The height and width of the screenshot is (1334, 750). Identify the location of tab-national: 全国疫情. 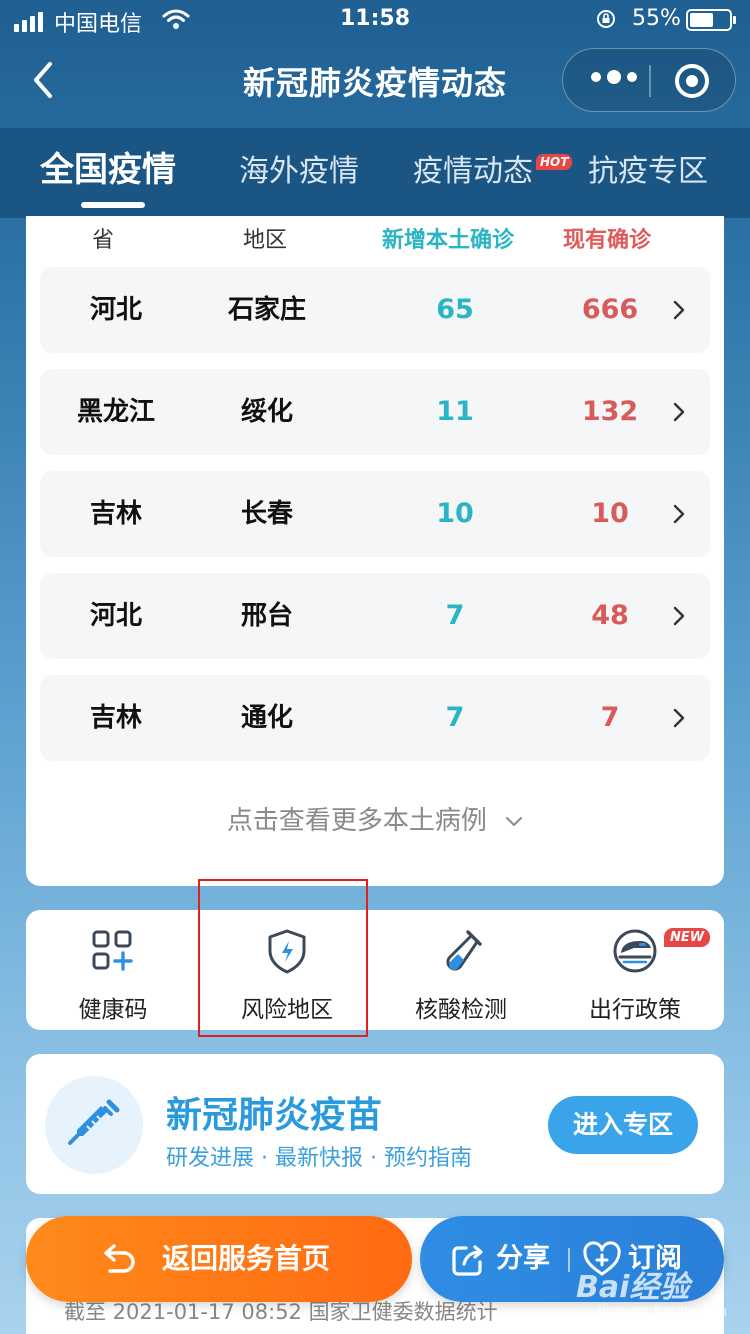
(108, 166).